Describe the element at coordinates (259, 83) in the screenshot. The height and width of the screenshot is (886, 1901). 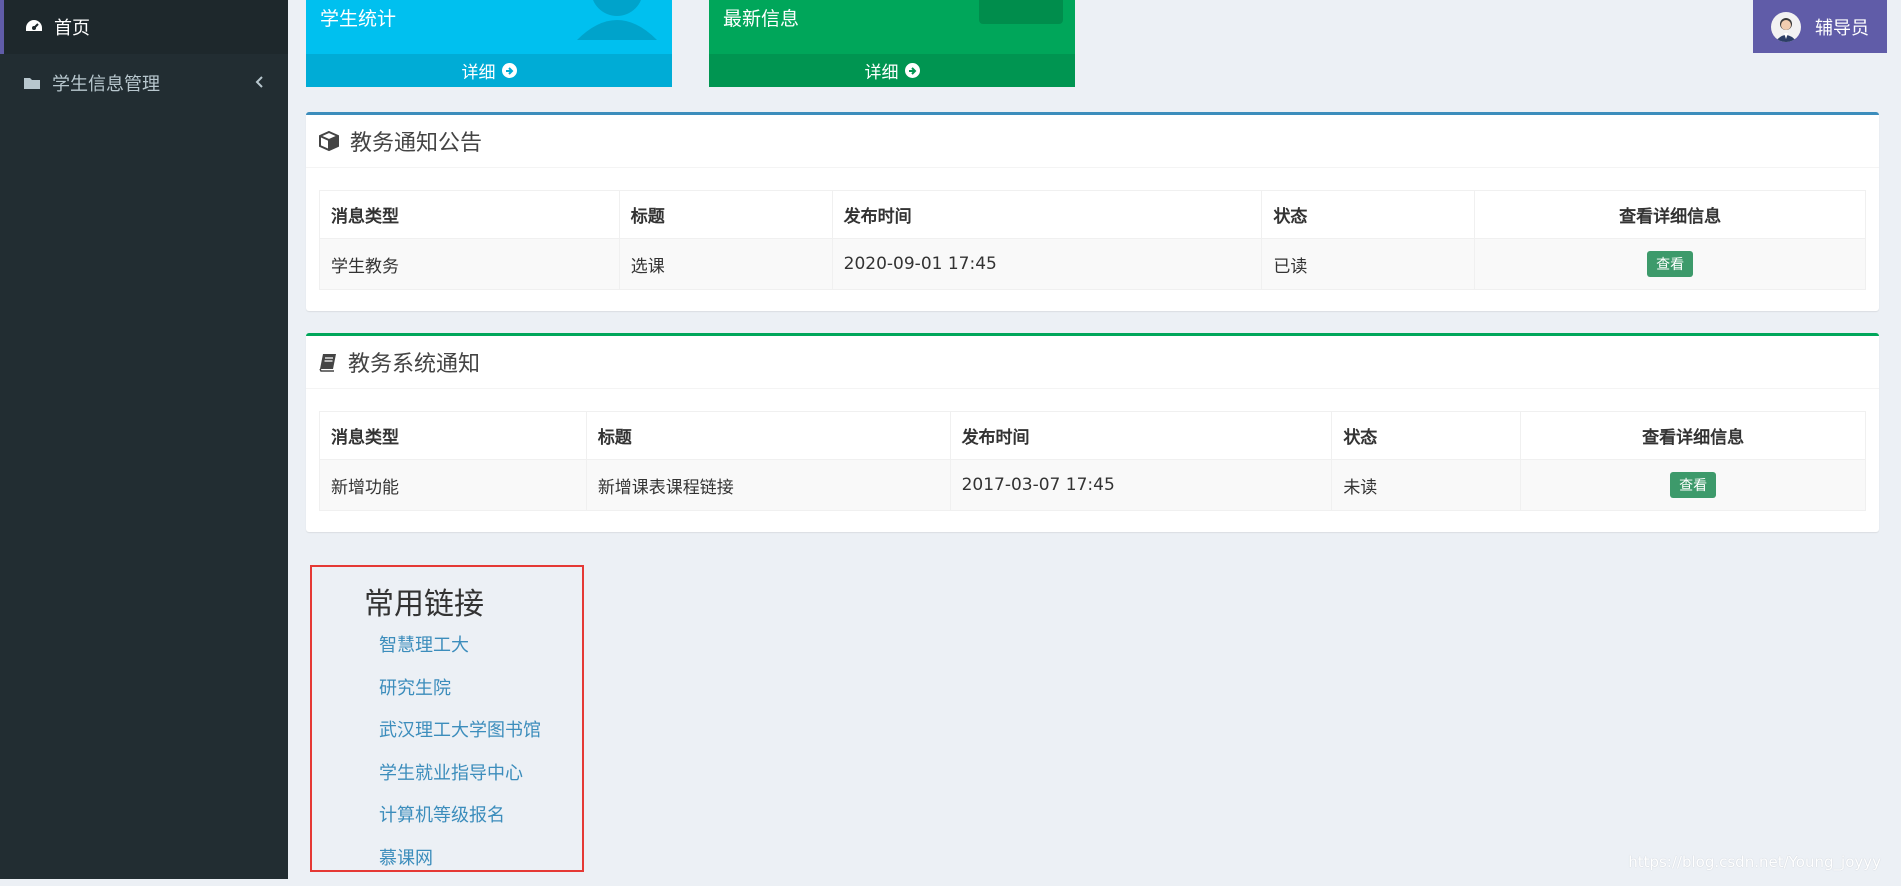
I see `chevron-left-icon` at that location.